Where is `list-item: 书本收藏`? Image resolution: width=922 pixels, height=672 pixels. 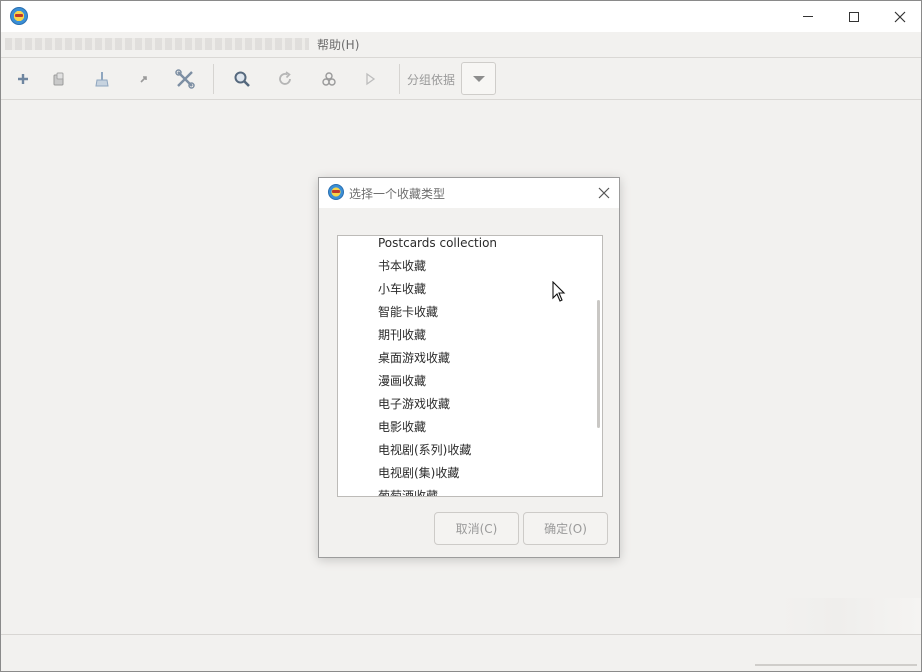
list-item: 书本收藏 is located at coordinates (465, 266).